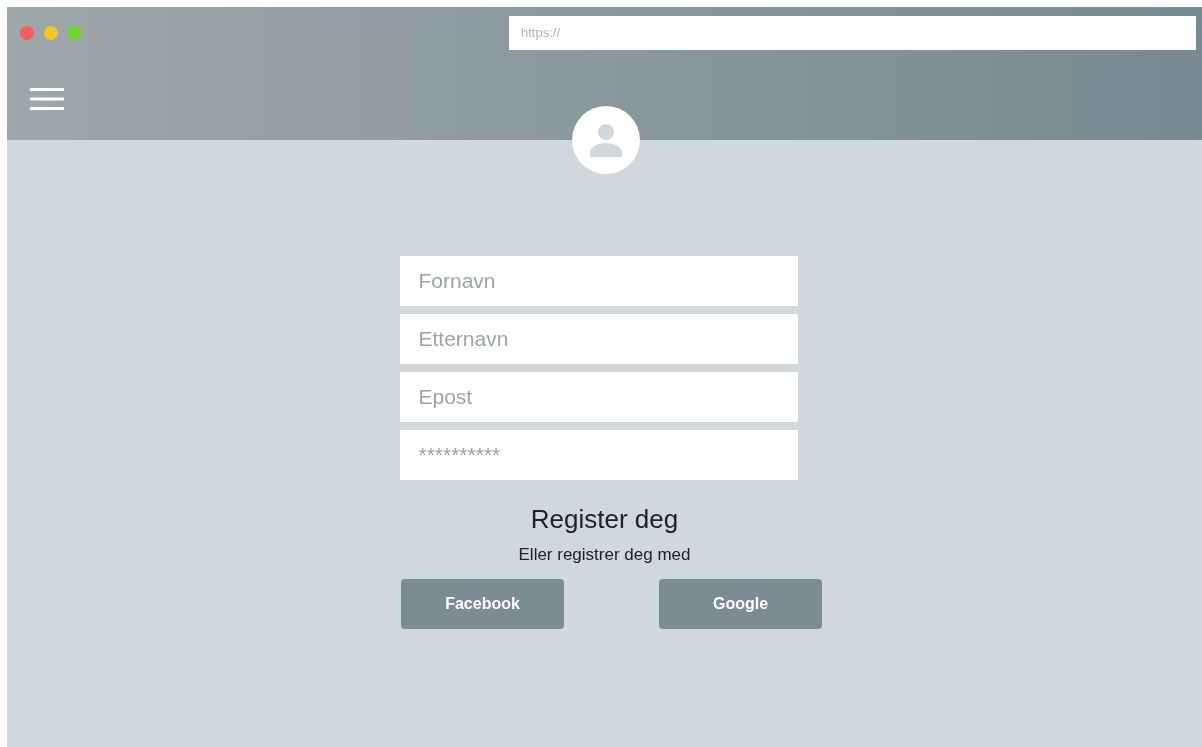  What do you see at coordinates (482, 604) in the screenshot?
I see `social-login-button: Facebook` at bounding box center [482, 604].